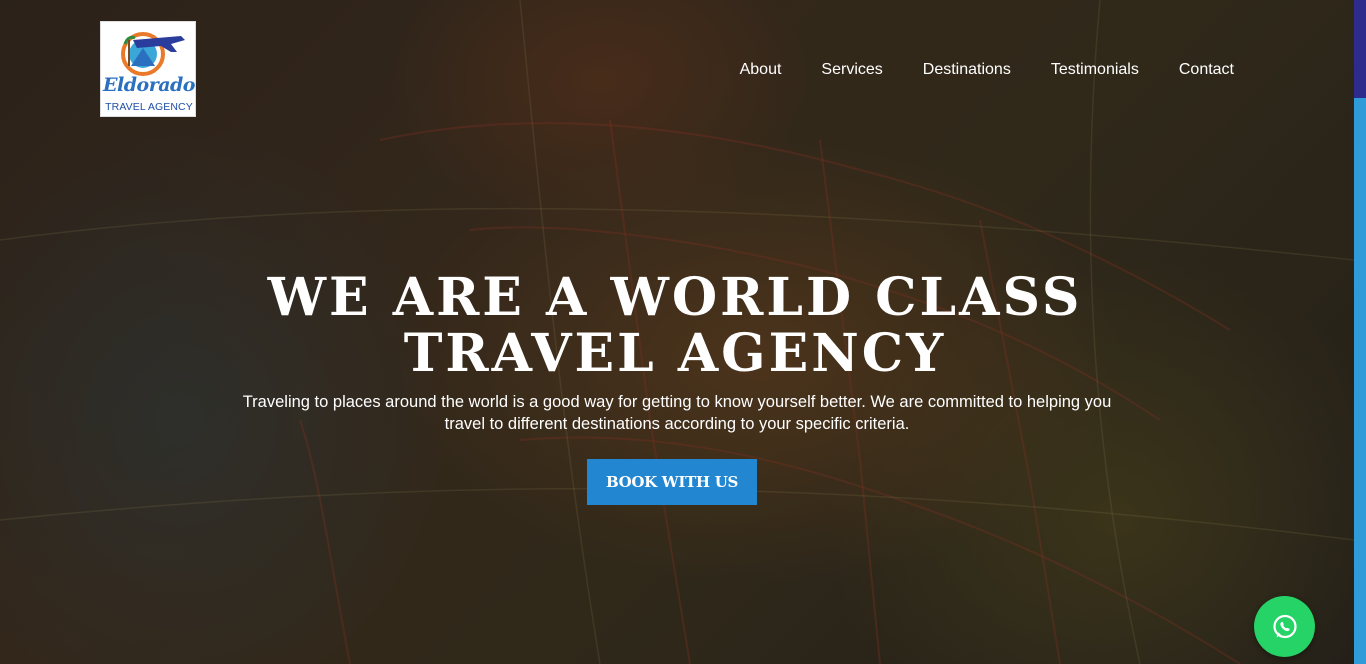 The image size is (1366, 664). What do you see at coordinates (967, 70) in the screenshot?
I see `nav-destinations: Destinations` at bounding box center [967, 70].